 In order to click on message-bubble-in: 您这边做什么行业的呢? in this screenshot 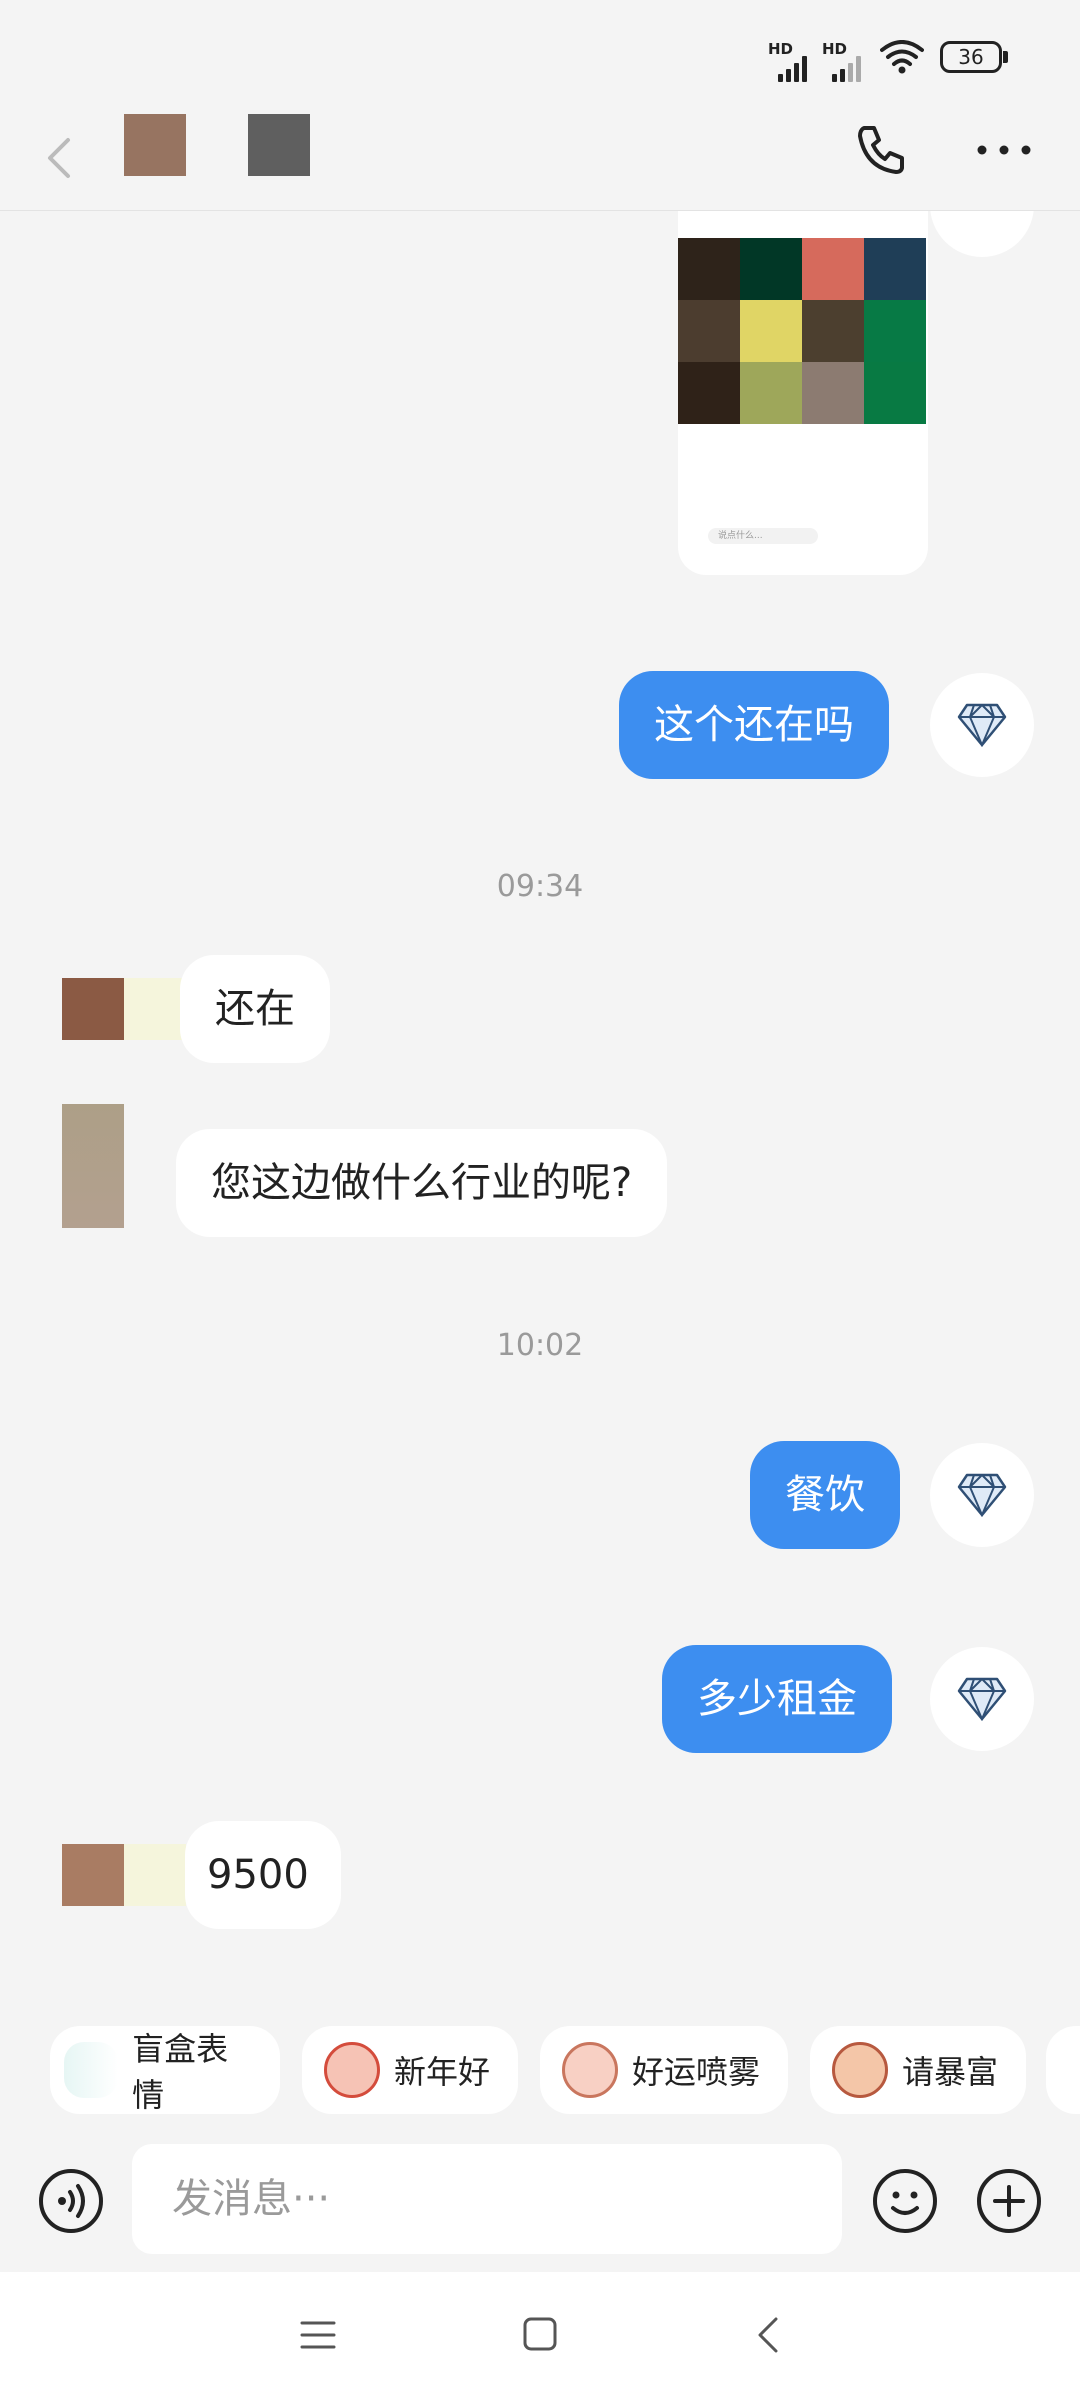, I will do `click(422, 1183)`.